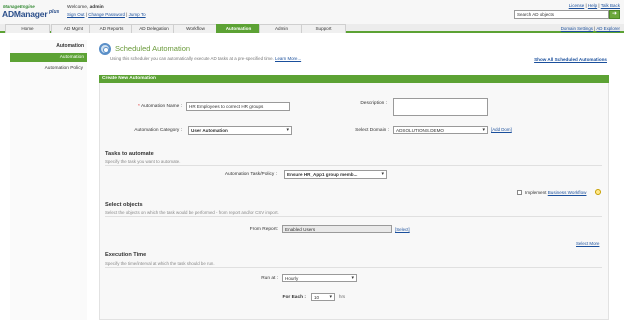  What do you see at coordinates (250, 174) in the screenshot?
I see `task-policy-label: Automation Task/Policy :` at bounding box center [250, 174].